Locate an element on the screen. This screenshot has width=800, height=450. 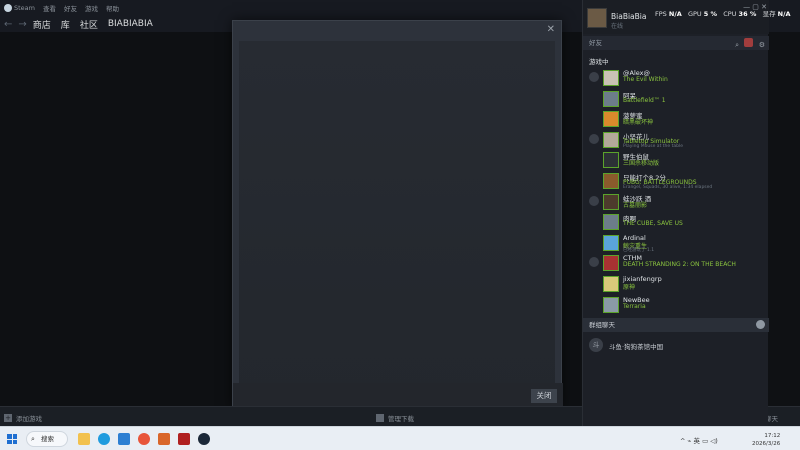
edge-icon is located at coordinates (104, 439).